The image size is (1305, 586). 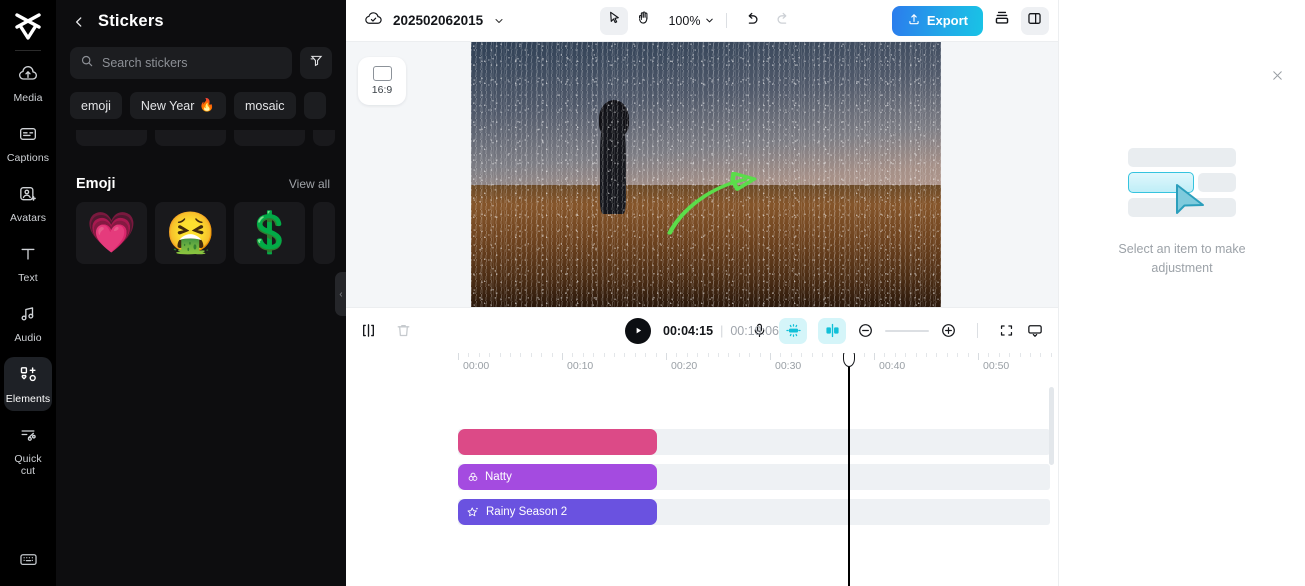 I want to click on sidebar-item-text: Text, so click(x=28, y=263).